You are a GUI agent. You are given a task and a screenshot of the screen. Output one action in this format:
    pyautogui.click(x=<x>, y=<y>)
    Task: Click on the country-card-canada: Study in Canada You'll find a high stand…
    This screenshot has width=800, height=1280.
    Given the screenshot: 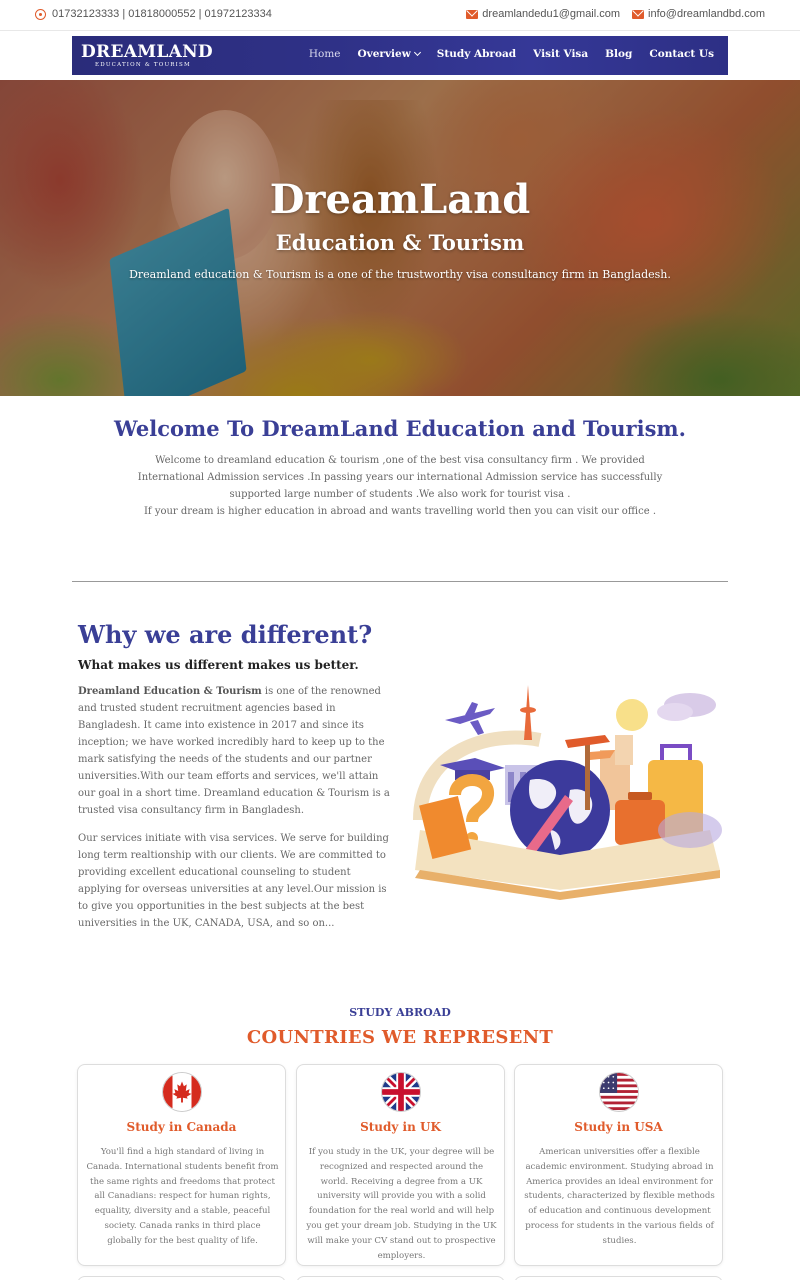 What is the action you would take?
    pyautogui.click(x=181, y=1165)
    